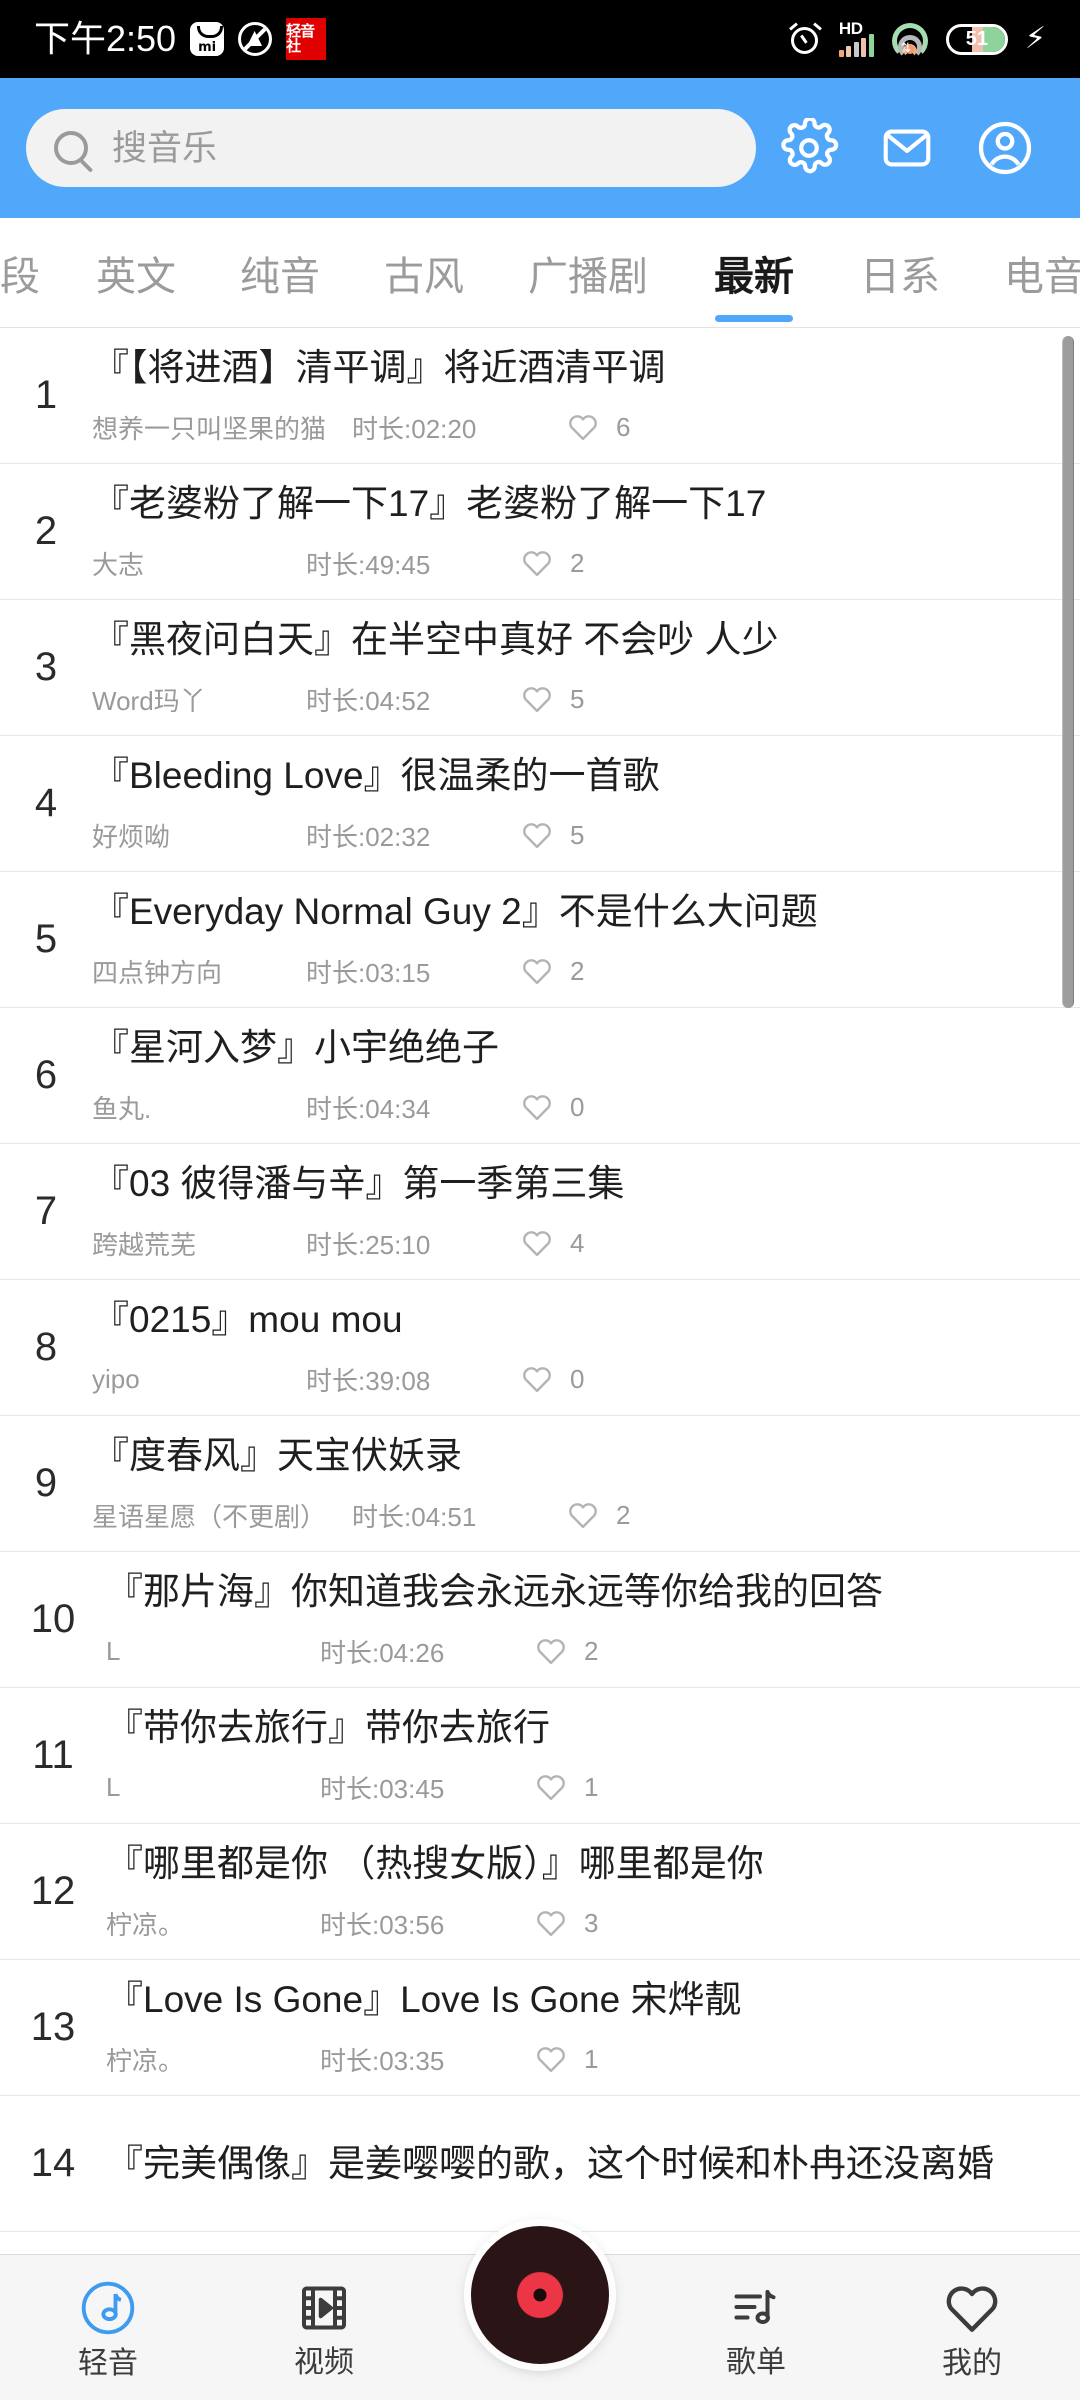  What do you see at coordinates (247, 1320) in the screenshot?
I see `track-title: 『0215』mou mou` at bounding box center [247, 1320].